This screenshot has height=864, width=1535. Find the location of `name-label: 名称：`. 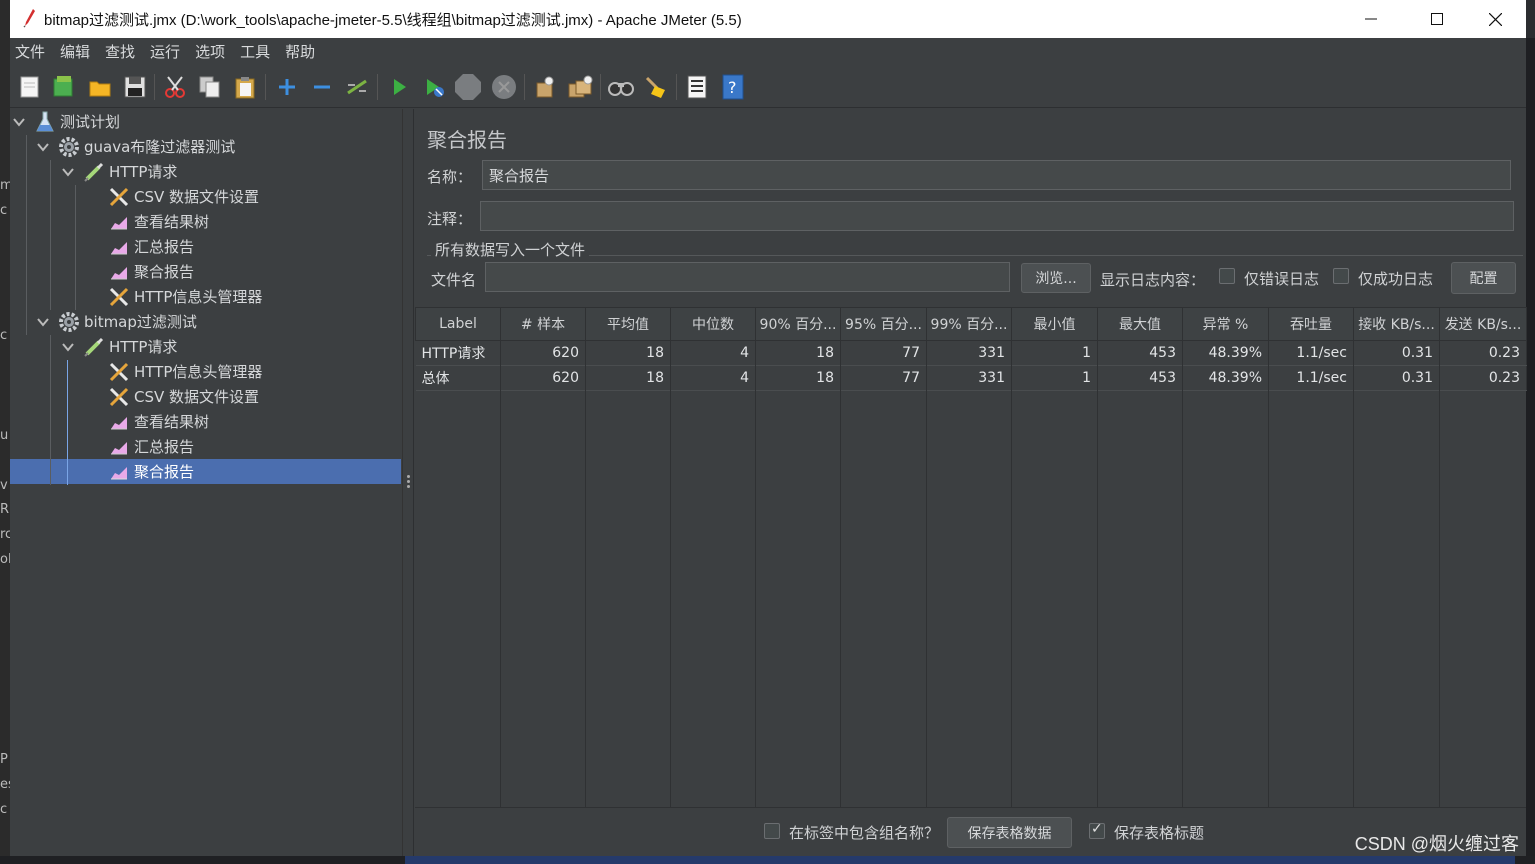

name-label: 名称： is located at coordinates (450, 177).